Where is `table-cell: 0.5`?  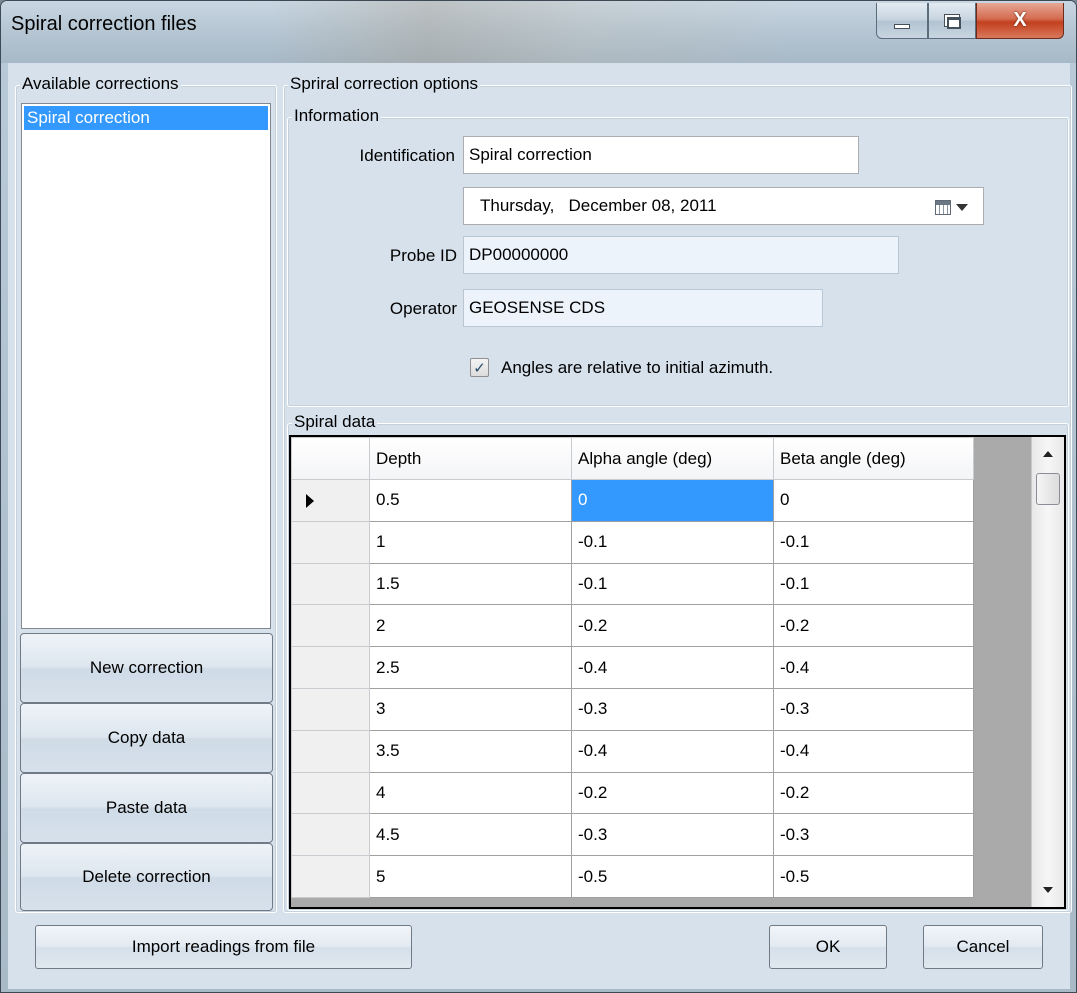
table-cell: 0.5 is located at coordinates (470, 500).